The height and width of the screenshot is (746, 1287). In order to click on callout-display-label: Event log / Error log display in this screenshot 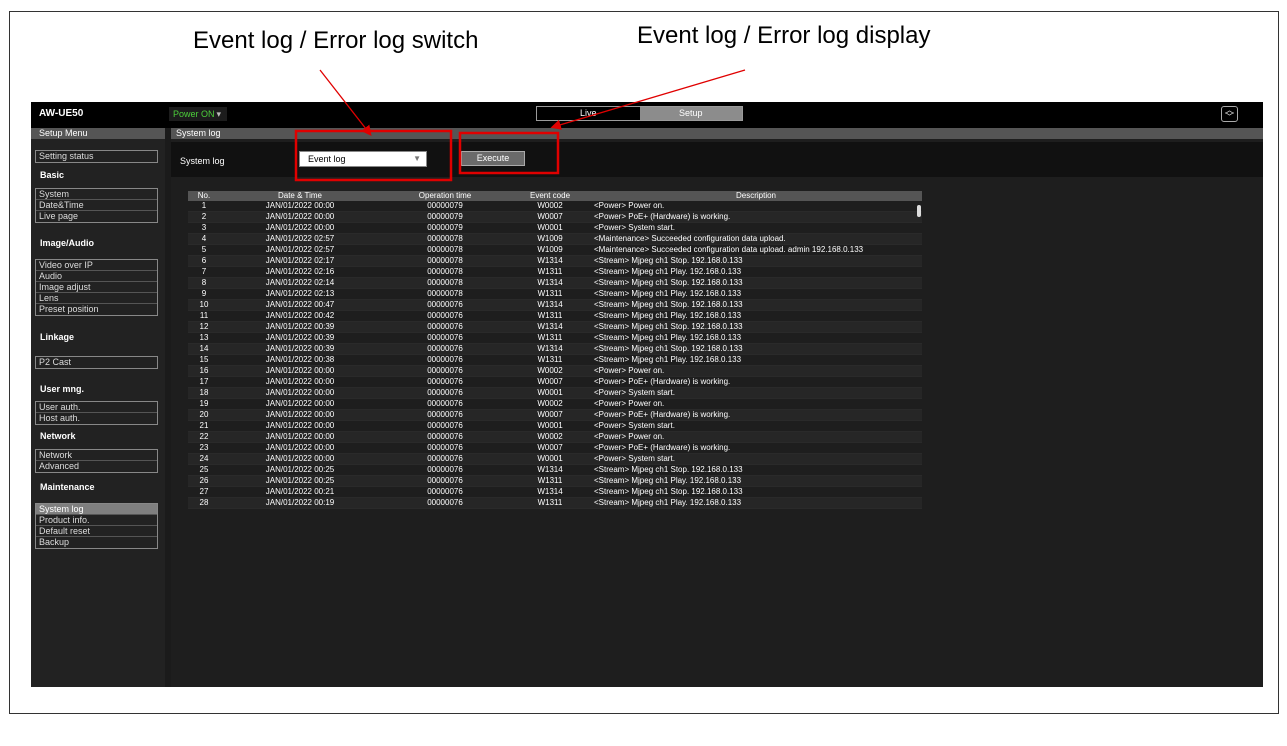, I will do `click(784, 35)`.